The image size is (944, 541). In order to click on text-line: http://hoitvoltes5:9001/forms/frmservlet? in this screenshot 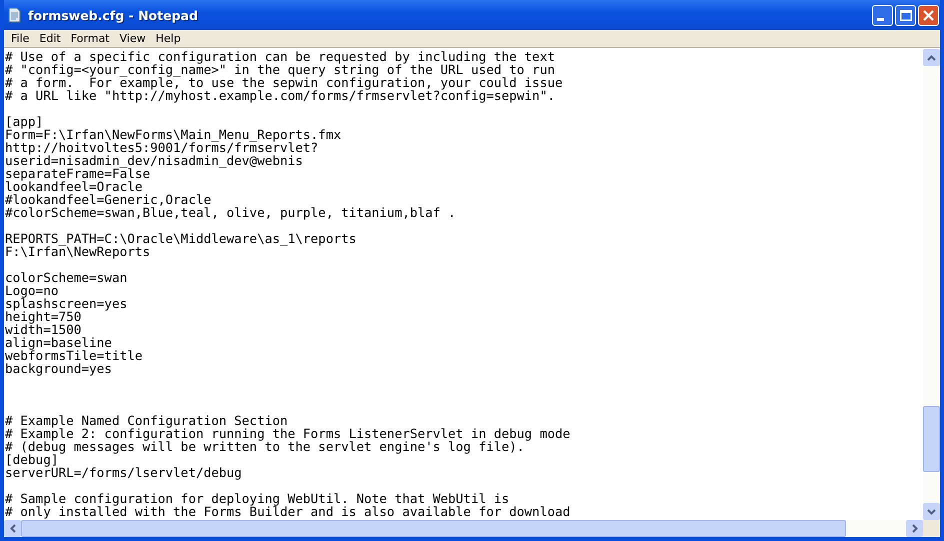, I will do `click(161, 147)`.